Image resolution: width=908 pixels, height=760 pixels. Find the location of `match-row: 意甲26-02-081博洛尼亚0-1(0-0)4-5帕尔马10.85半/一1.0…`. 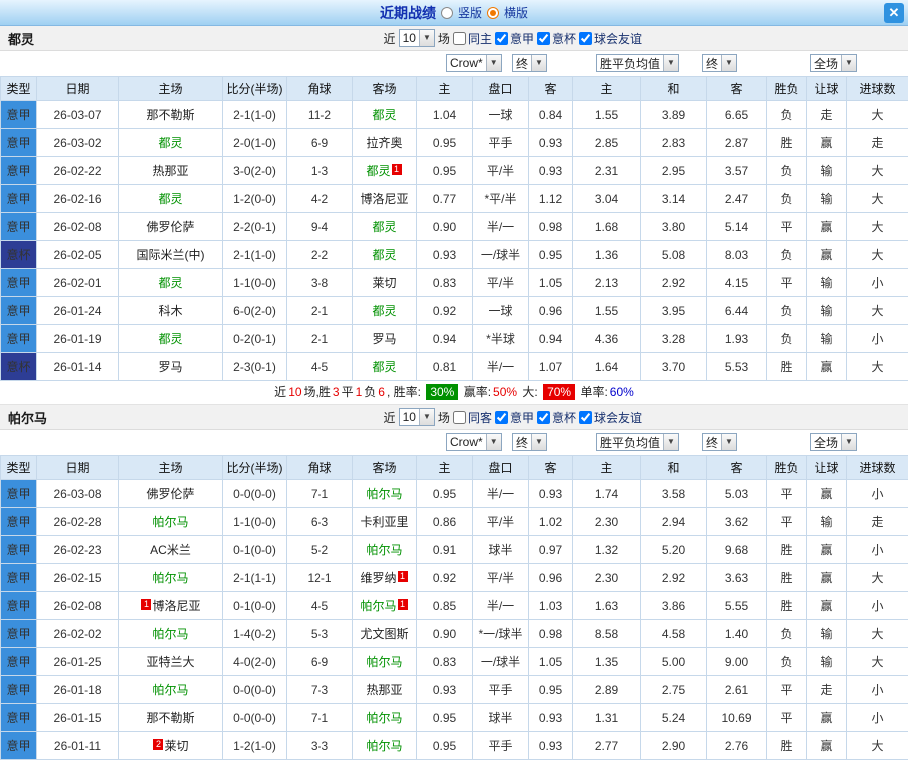

match-row: 意甲26-02-081博洛尼亚0-1(0-0)4-5帕尔马10.85半/一1.0… is located at coordinates (454, 606).